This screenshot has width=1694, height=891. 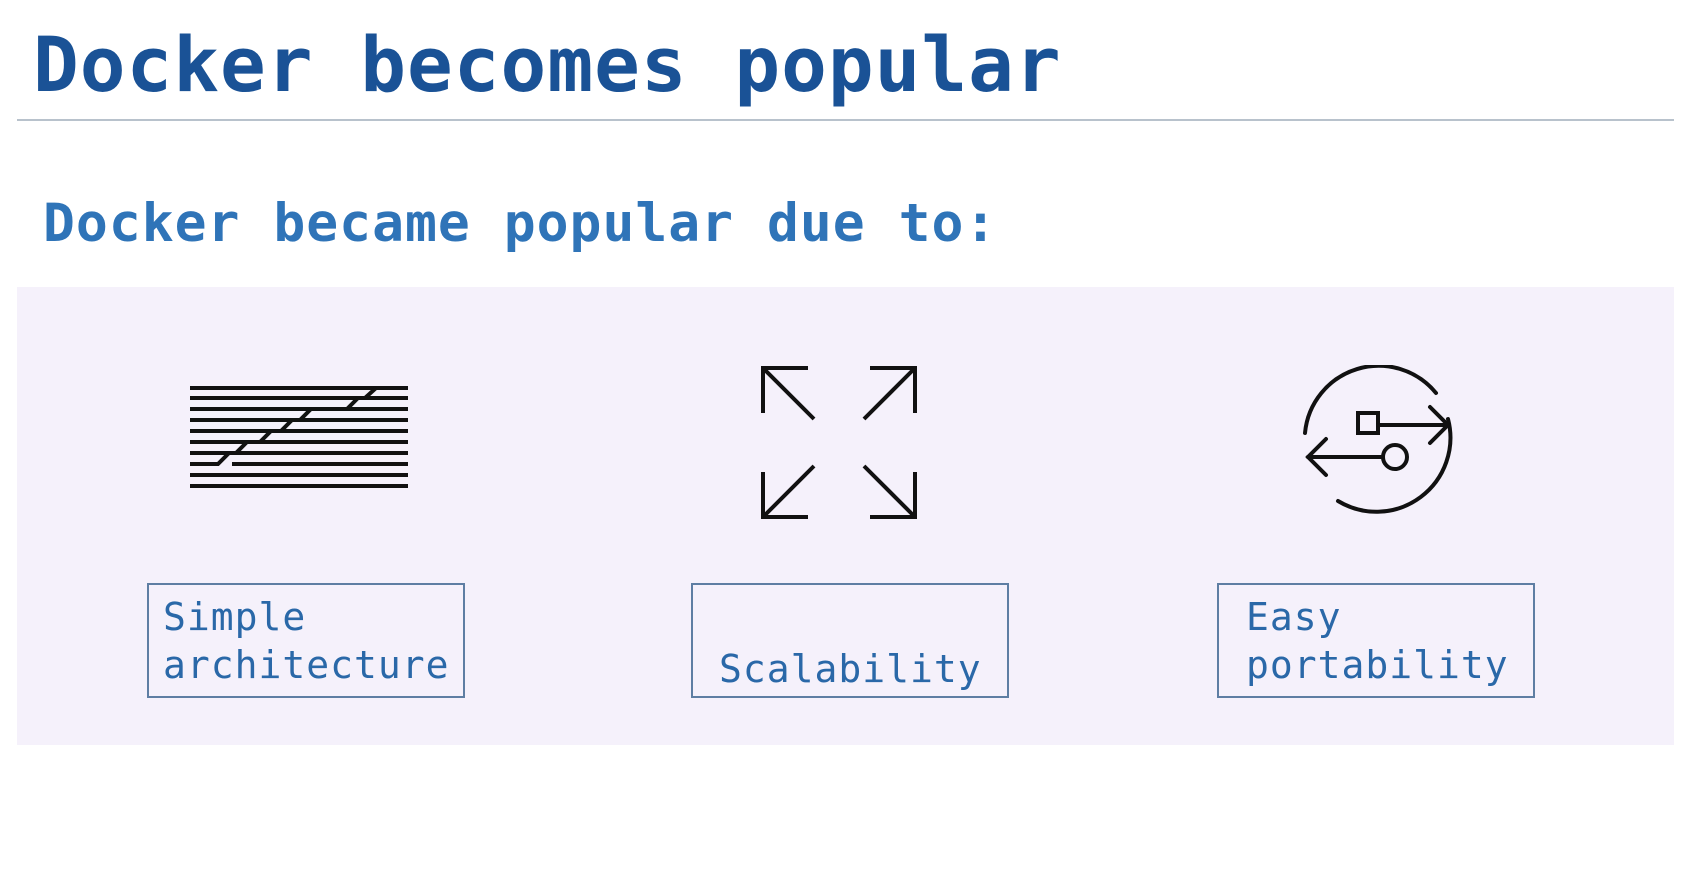 I want to click on feature-box-simple-architecture: Simple architecture, so click(x=306, y=640).